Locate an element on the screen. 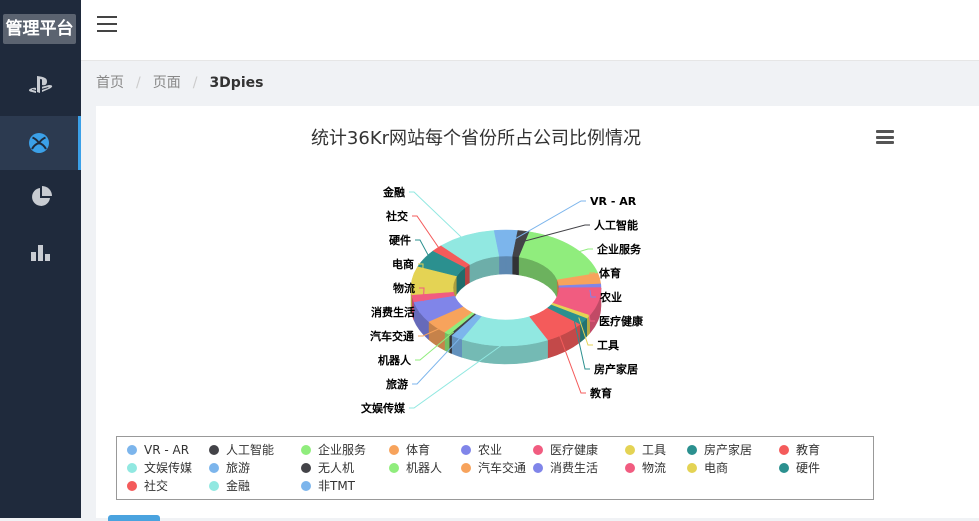 This screenshot has width=979, height=521. svg-text: 工具 is located at coordinates (654, 450).